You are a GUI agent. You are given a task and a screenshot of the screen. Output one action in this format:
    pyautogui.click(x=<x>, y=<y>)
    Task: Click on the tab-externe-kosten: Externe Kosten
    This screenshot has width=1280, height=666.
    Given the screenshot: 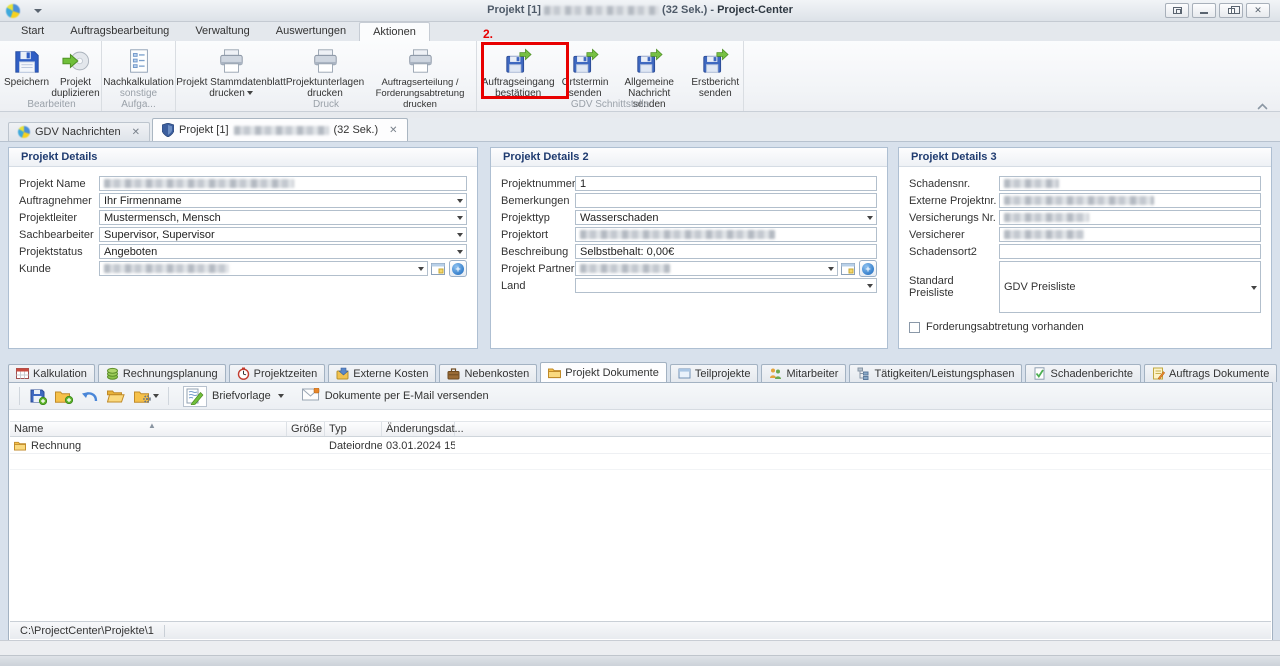 What is the action you would take?
    pyautogui.click(x=382, y=373)
    